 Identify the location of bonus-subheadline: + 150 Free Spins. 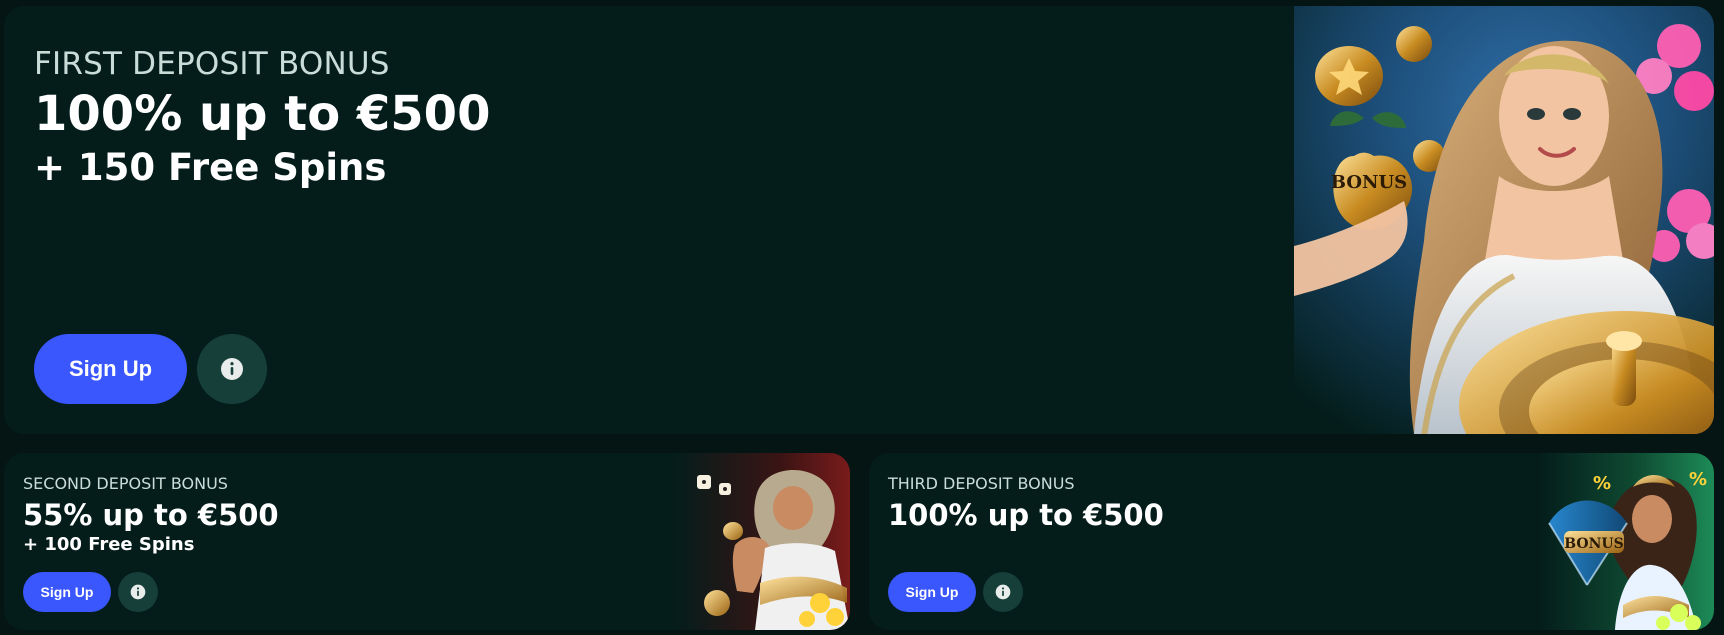
(210, 167).